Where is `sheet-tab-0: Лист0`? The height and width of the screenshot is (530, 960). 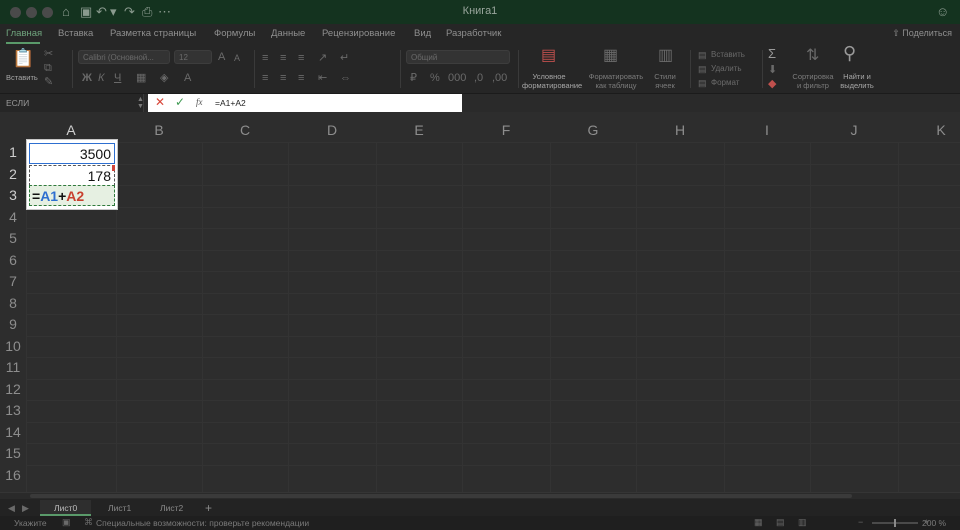 sheet-tab-0: Лист0 is located at coordinates (66, 508).